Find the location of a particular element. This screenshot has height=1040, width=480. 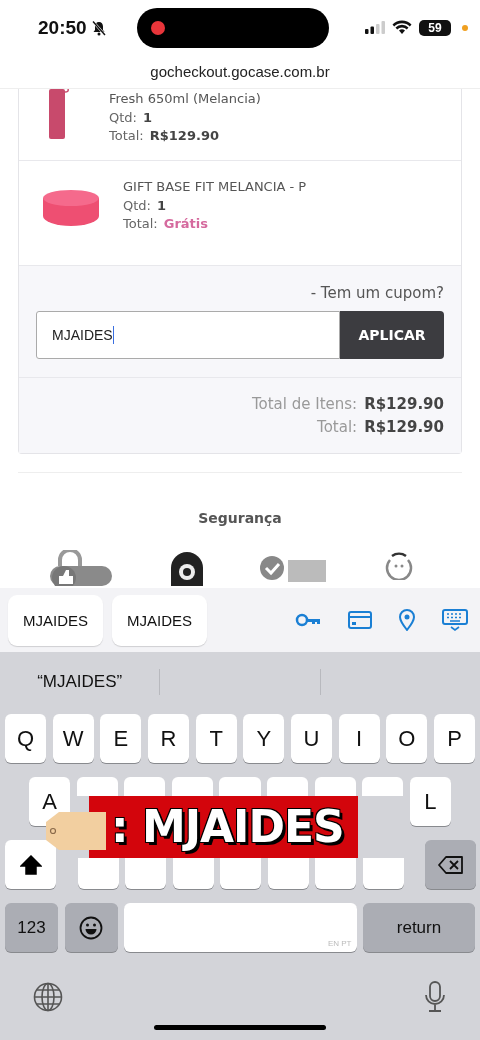

total-label: Total de Itens: is located at coordinates (304, 404).